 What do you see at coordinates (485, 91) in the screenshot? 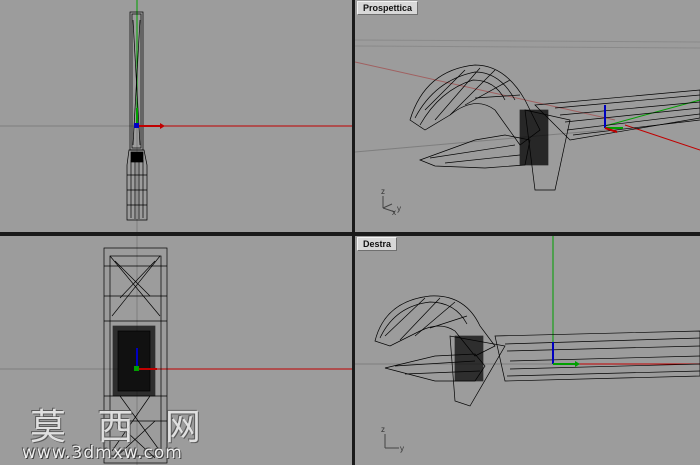
I see `perspective-x-axis` at bounding box center [485, 91].